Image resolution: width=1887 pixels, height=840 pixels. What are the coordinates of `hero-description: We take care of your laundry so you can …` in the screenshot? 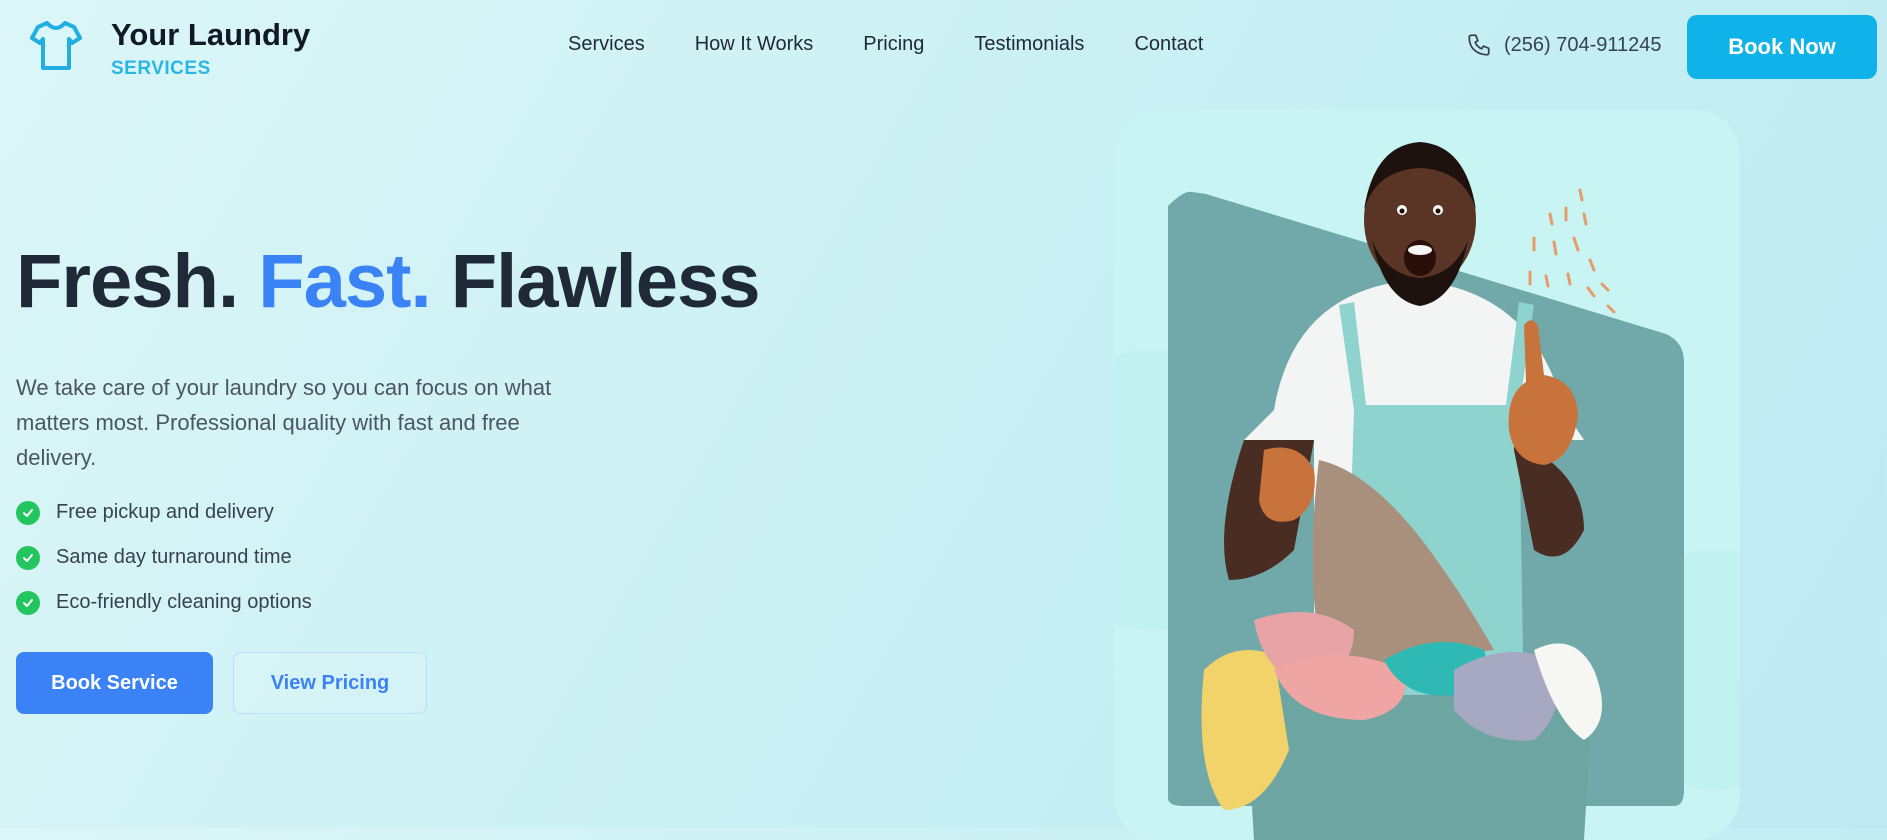 It's located at (284, 422).